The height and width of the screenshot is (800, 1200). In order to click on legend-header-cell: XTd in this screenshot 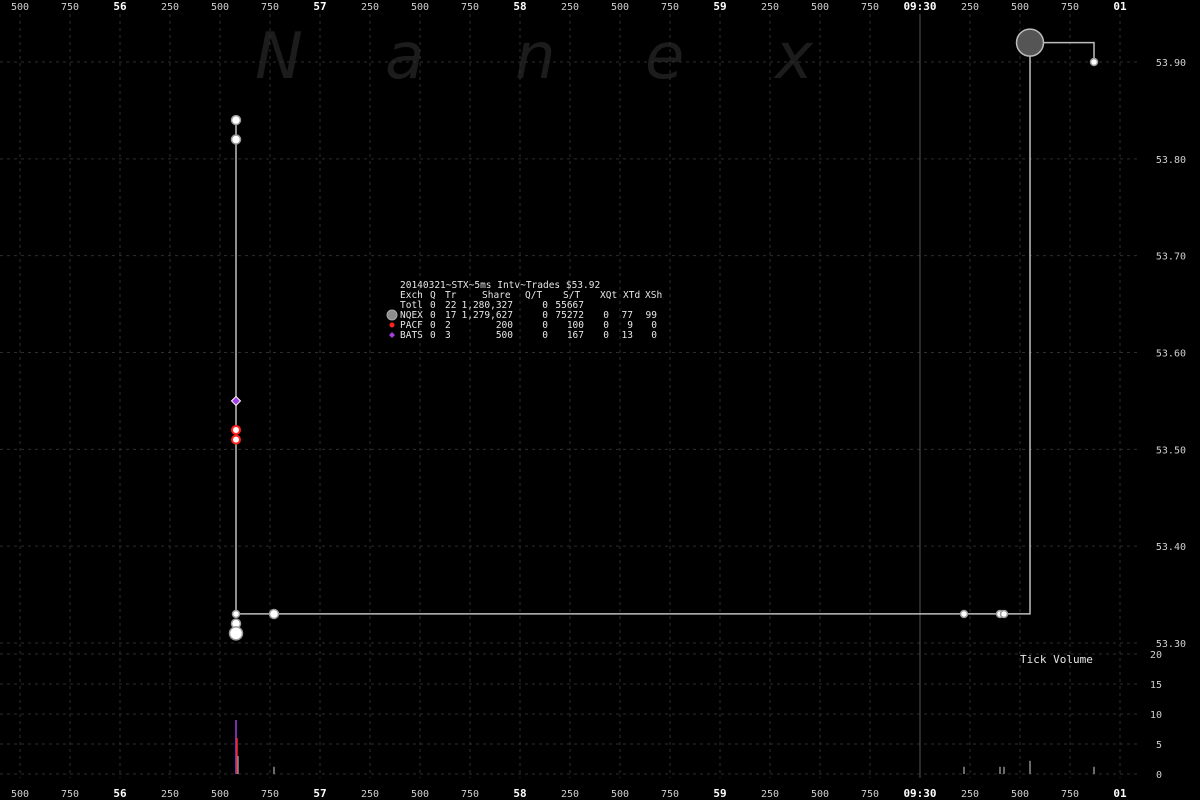, I will do `click(631, 295)`.